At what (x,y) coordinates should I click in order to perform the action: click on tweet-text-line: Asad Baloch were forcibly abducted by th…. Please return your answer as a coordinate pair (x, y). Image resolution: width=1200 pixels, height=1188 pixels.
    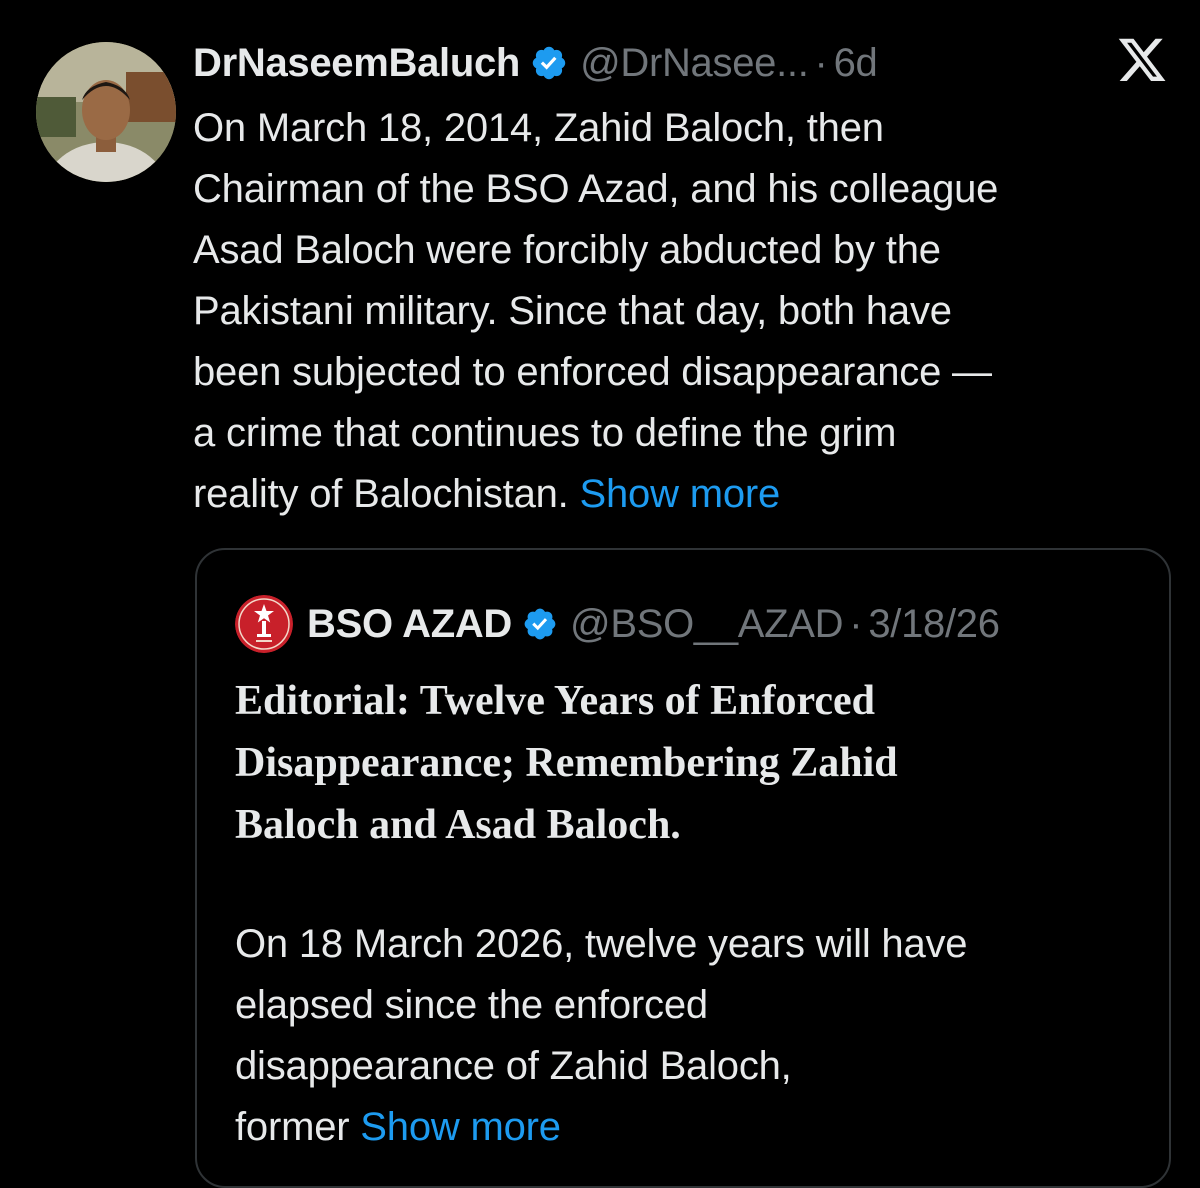
    Looking at the image, I should click on (567, 250).